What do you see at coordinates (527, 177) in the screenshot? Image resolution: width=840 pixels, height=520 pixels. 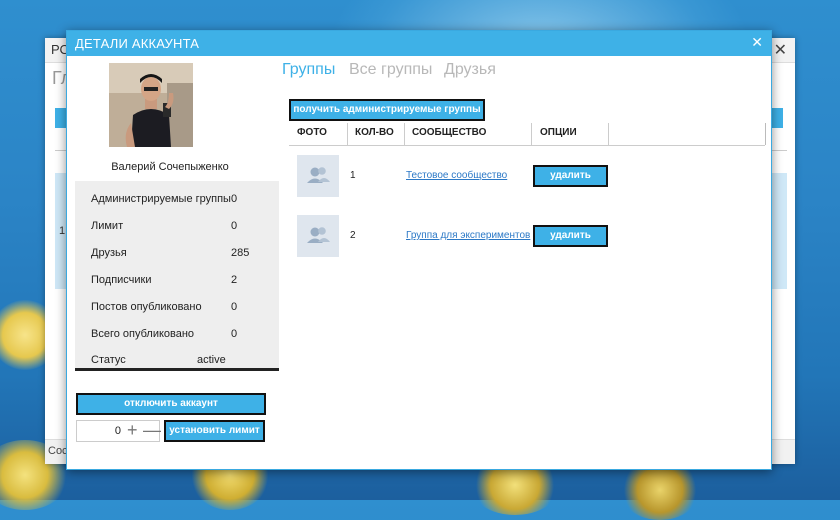 I see `table-row: 1 Тестовое сообщество удалить собак` at bounding box center [527, 177].